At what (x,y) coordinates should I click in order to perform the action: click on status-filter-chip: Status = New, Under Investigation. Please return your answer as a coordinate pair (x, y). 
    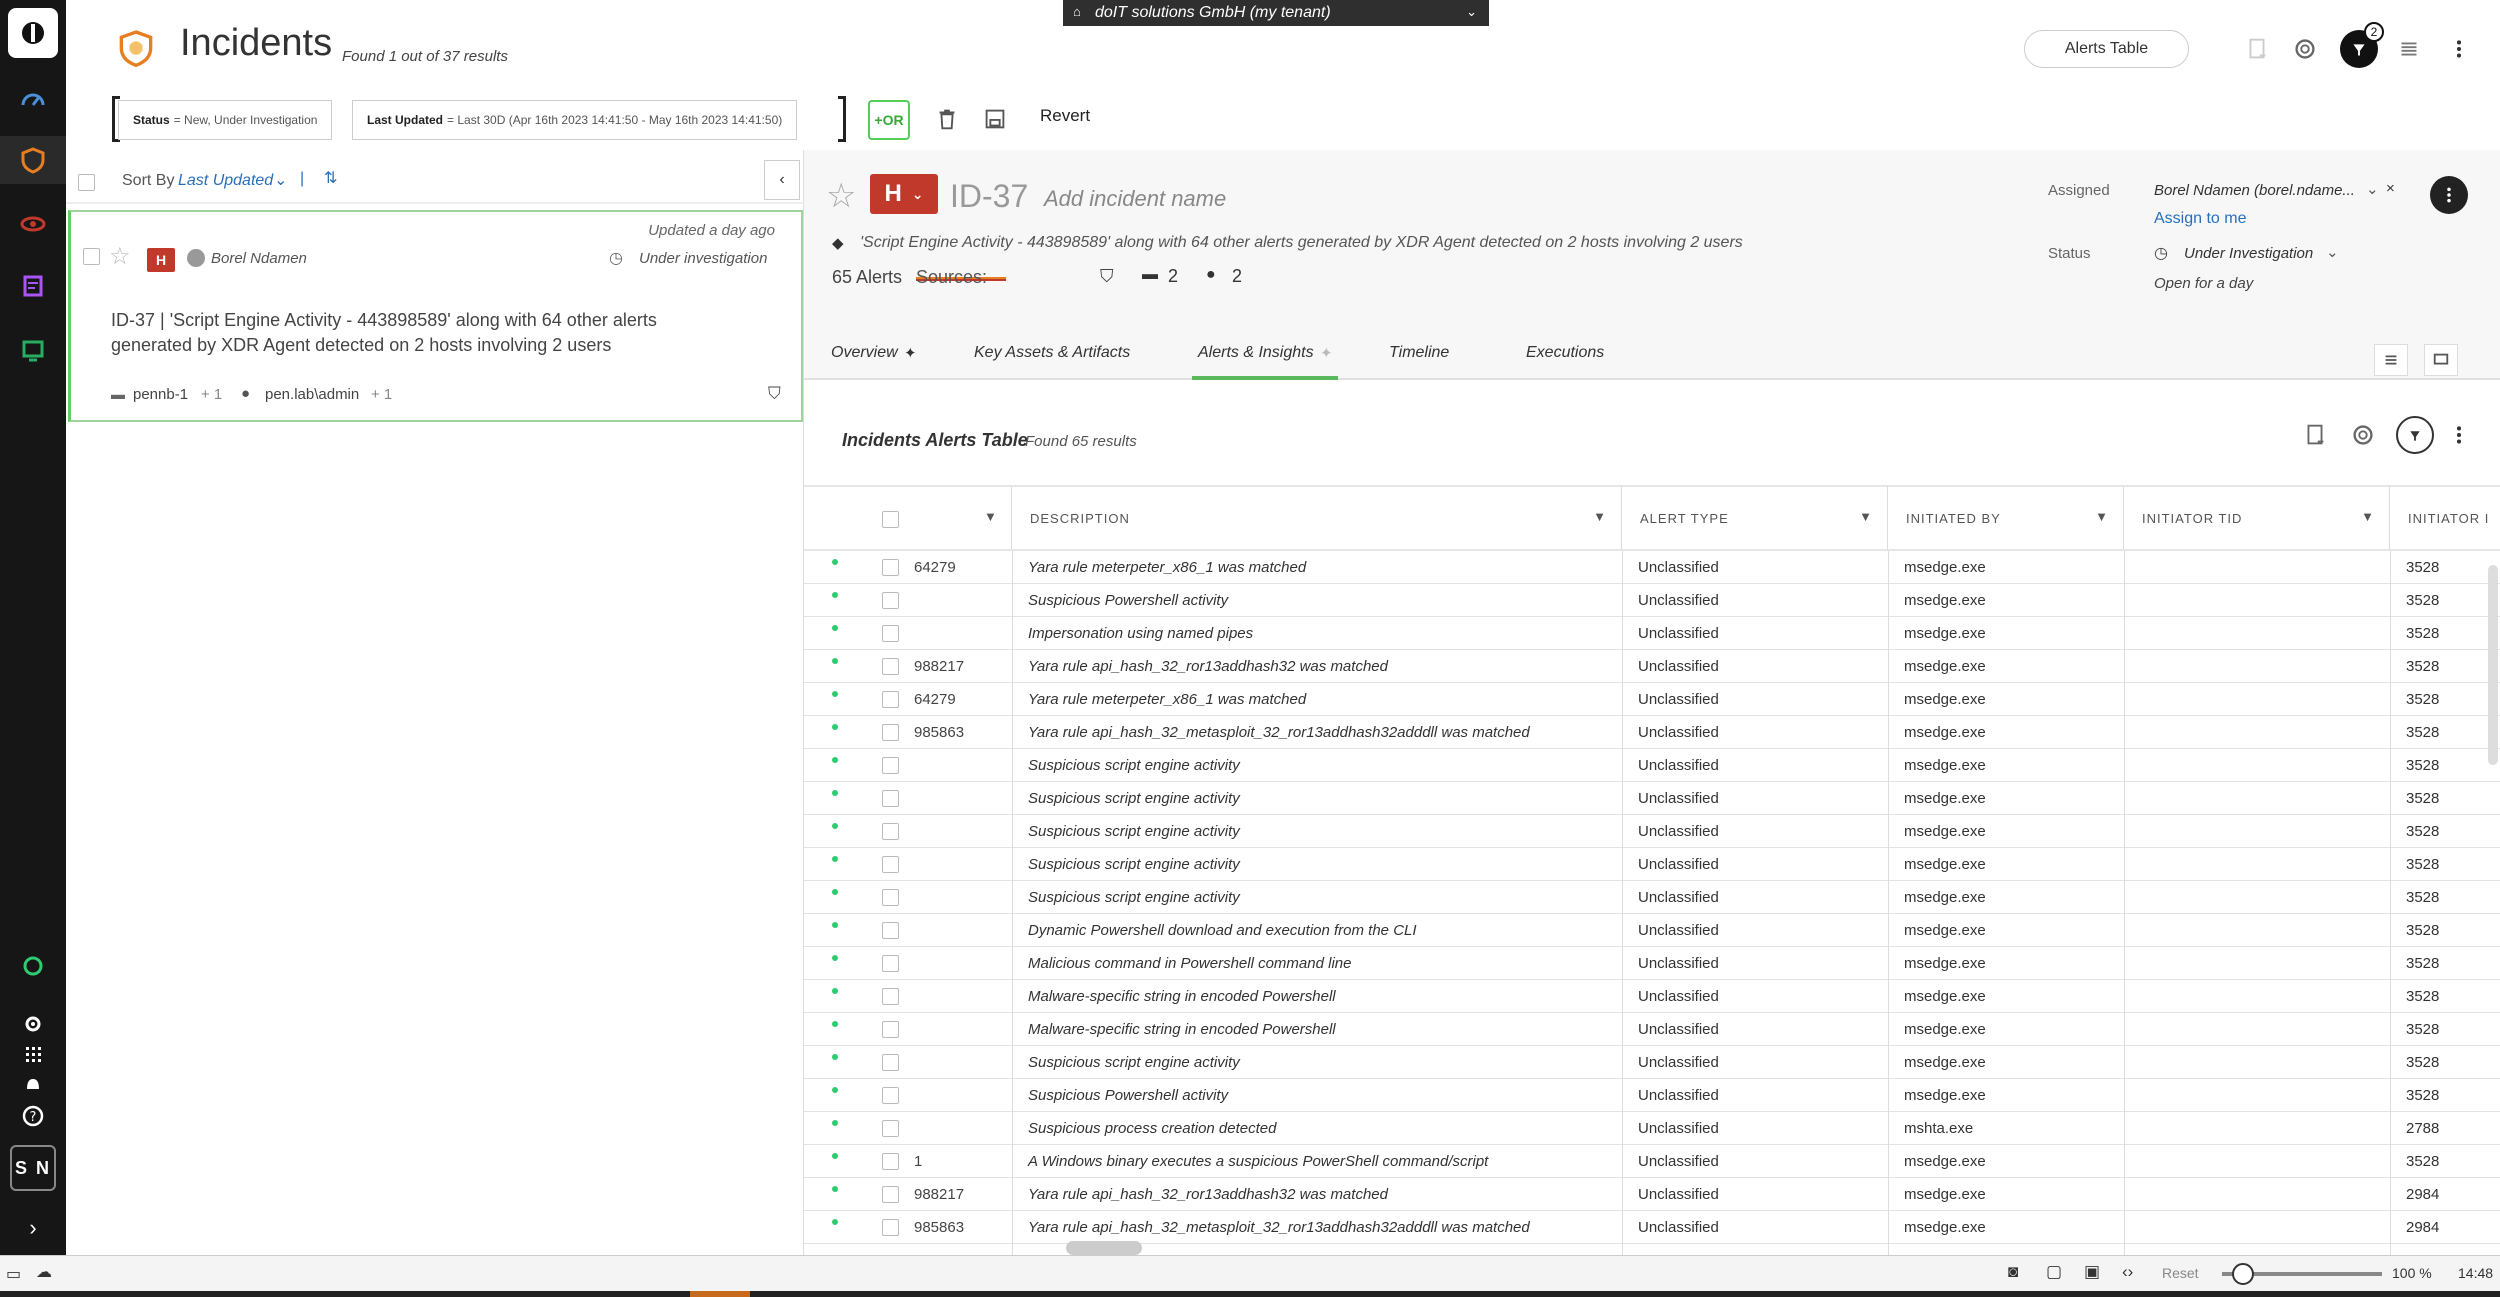
    Looking at the image, I should click on (225, 120).